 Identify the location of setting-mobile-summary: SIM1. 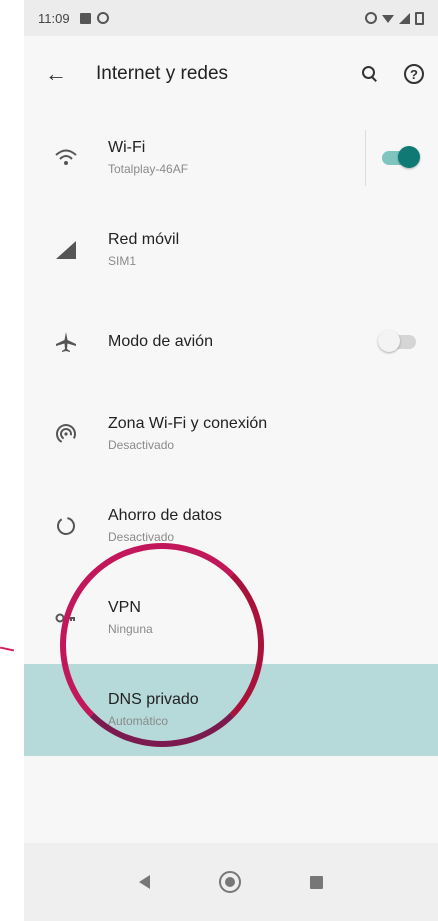
(122, 261).